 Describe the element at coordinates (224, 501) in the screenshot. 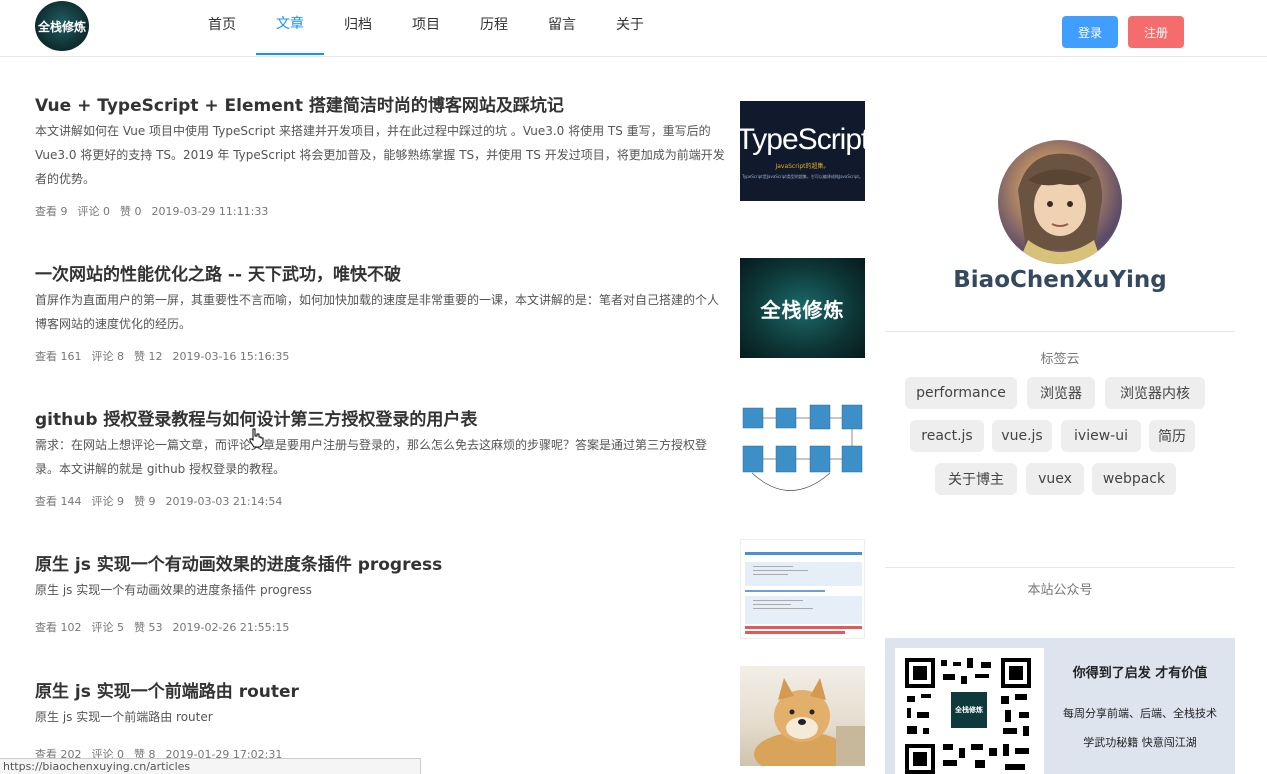

I see `article-date: 2019-03-03 21:14:54` at that location.